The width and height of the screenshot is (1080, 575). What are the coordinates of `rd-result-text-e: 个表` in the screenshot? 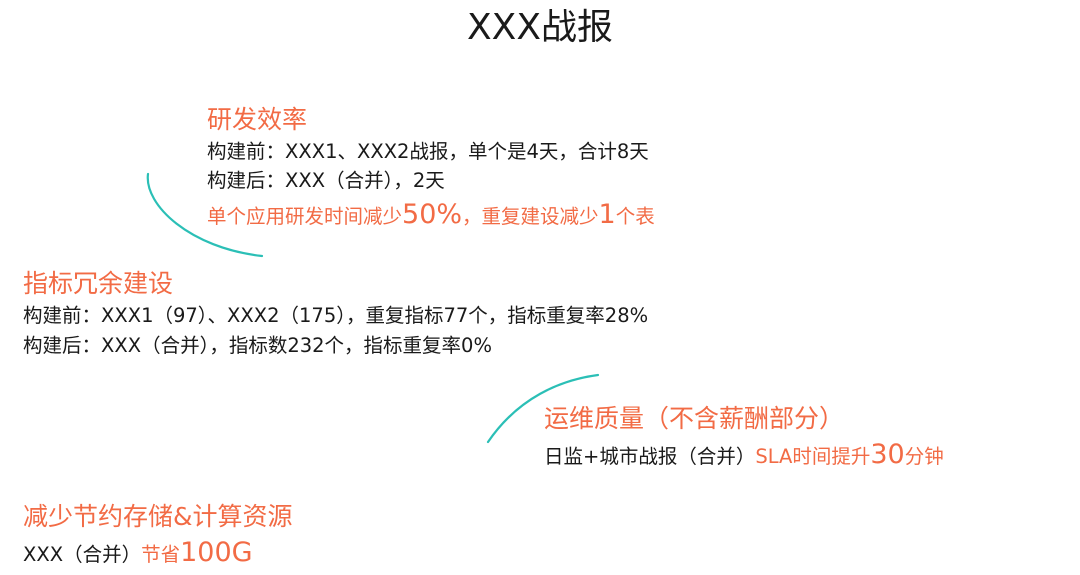 It's located at (635, 216).